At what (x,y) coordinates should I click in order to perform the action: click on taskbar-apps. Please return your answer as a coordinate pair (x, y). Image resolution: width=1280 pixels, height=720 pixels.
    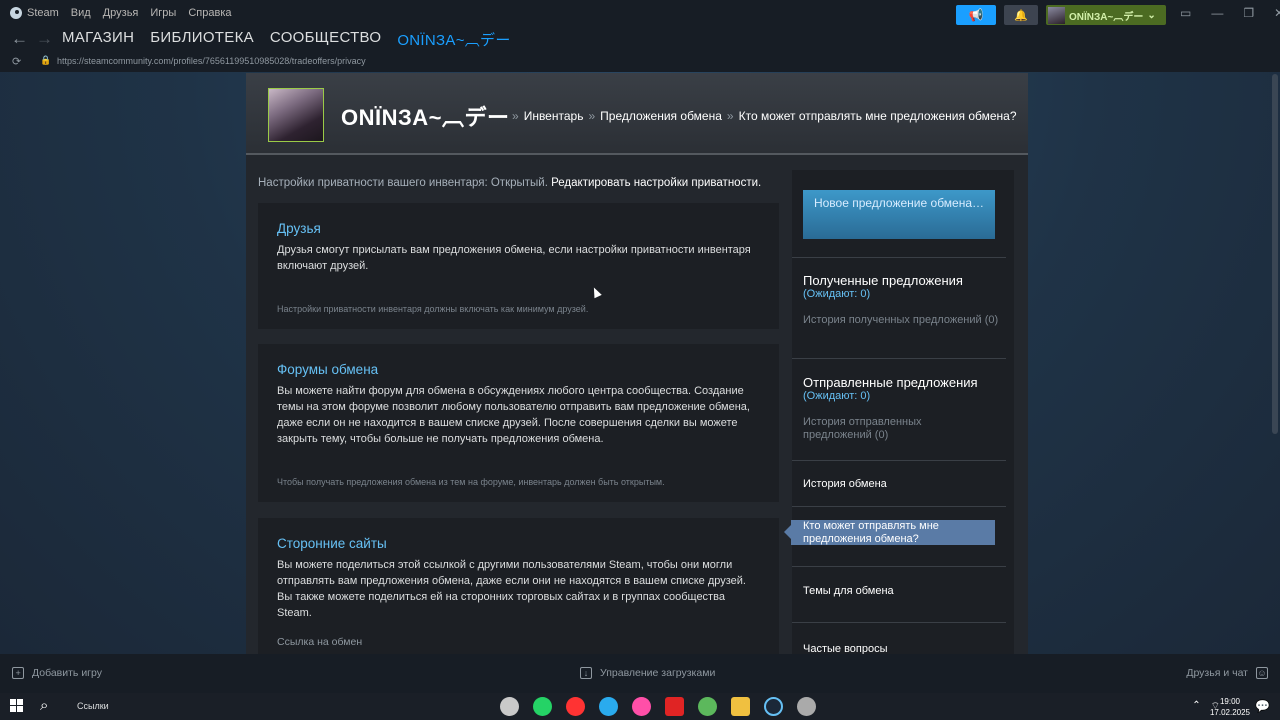
    Looking at the image, I should click on (658, 706).